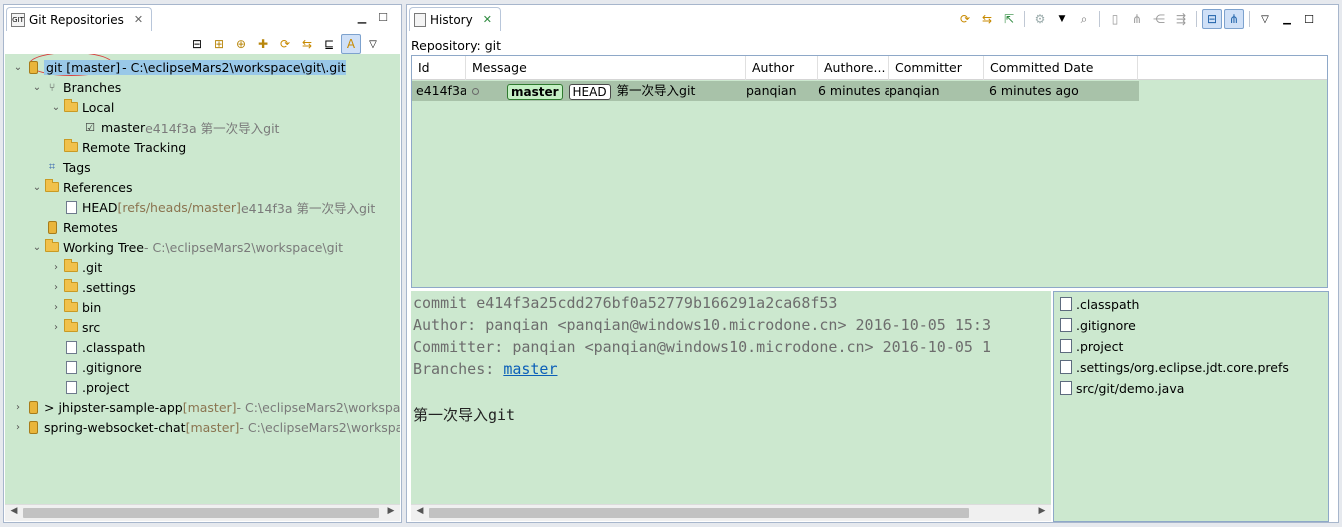  What do you see at coordinates (74, 327) in the screenshot?
I see `tree-item-wt-src: › src` at bounding box center [74, 327].